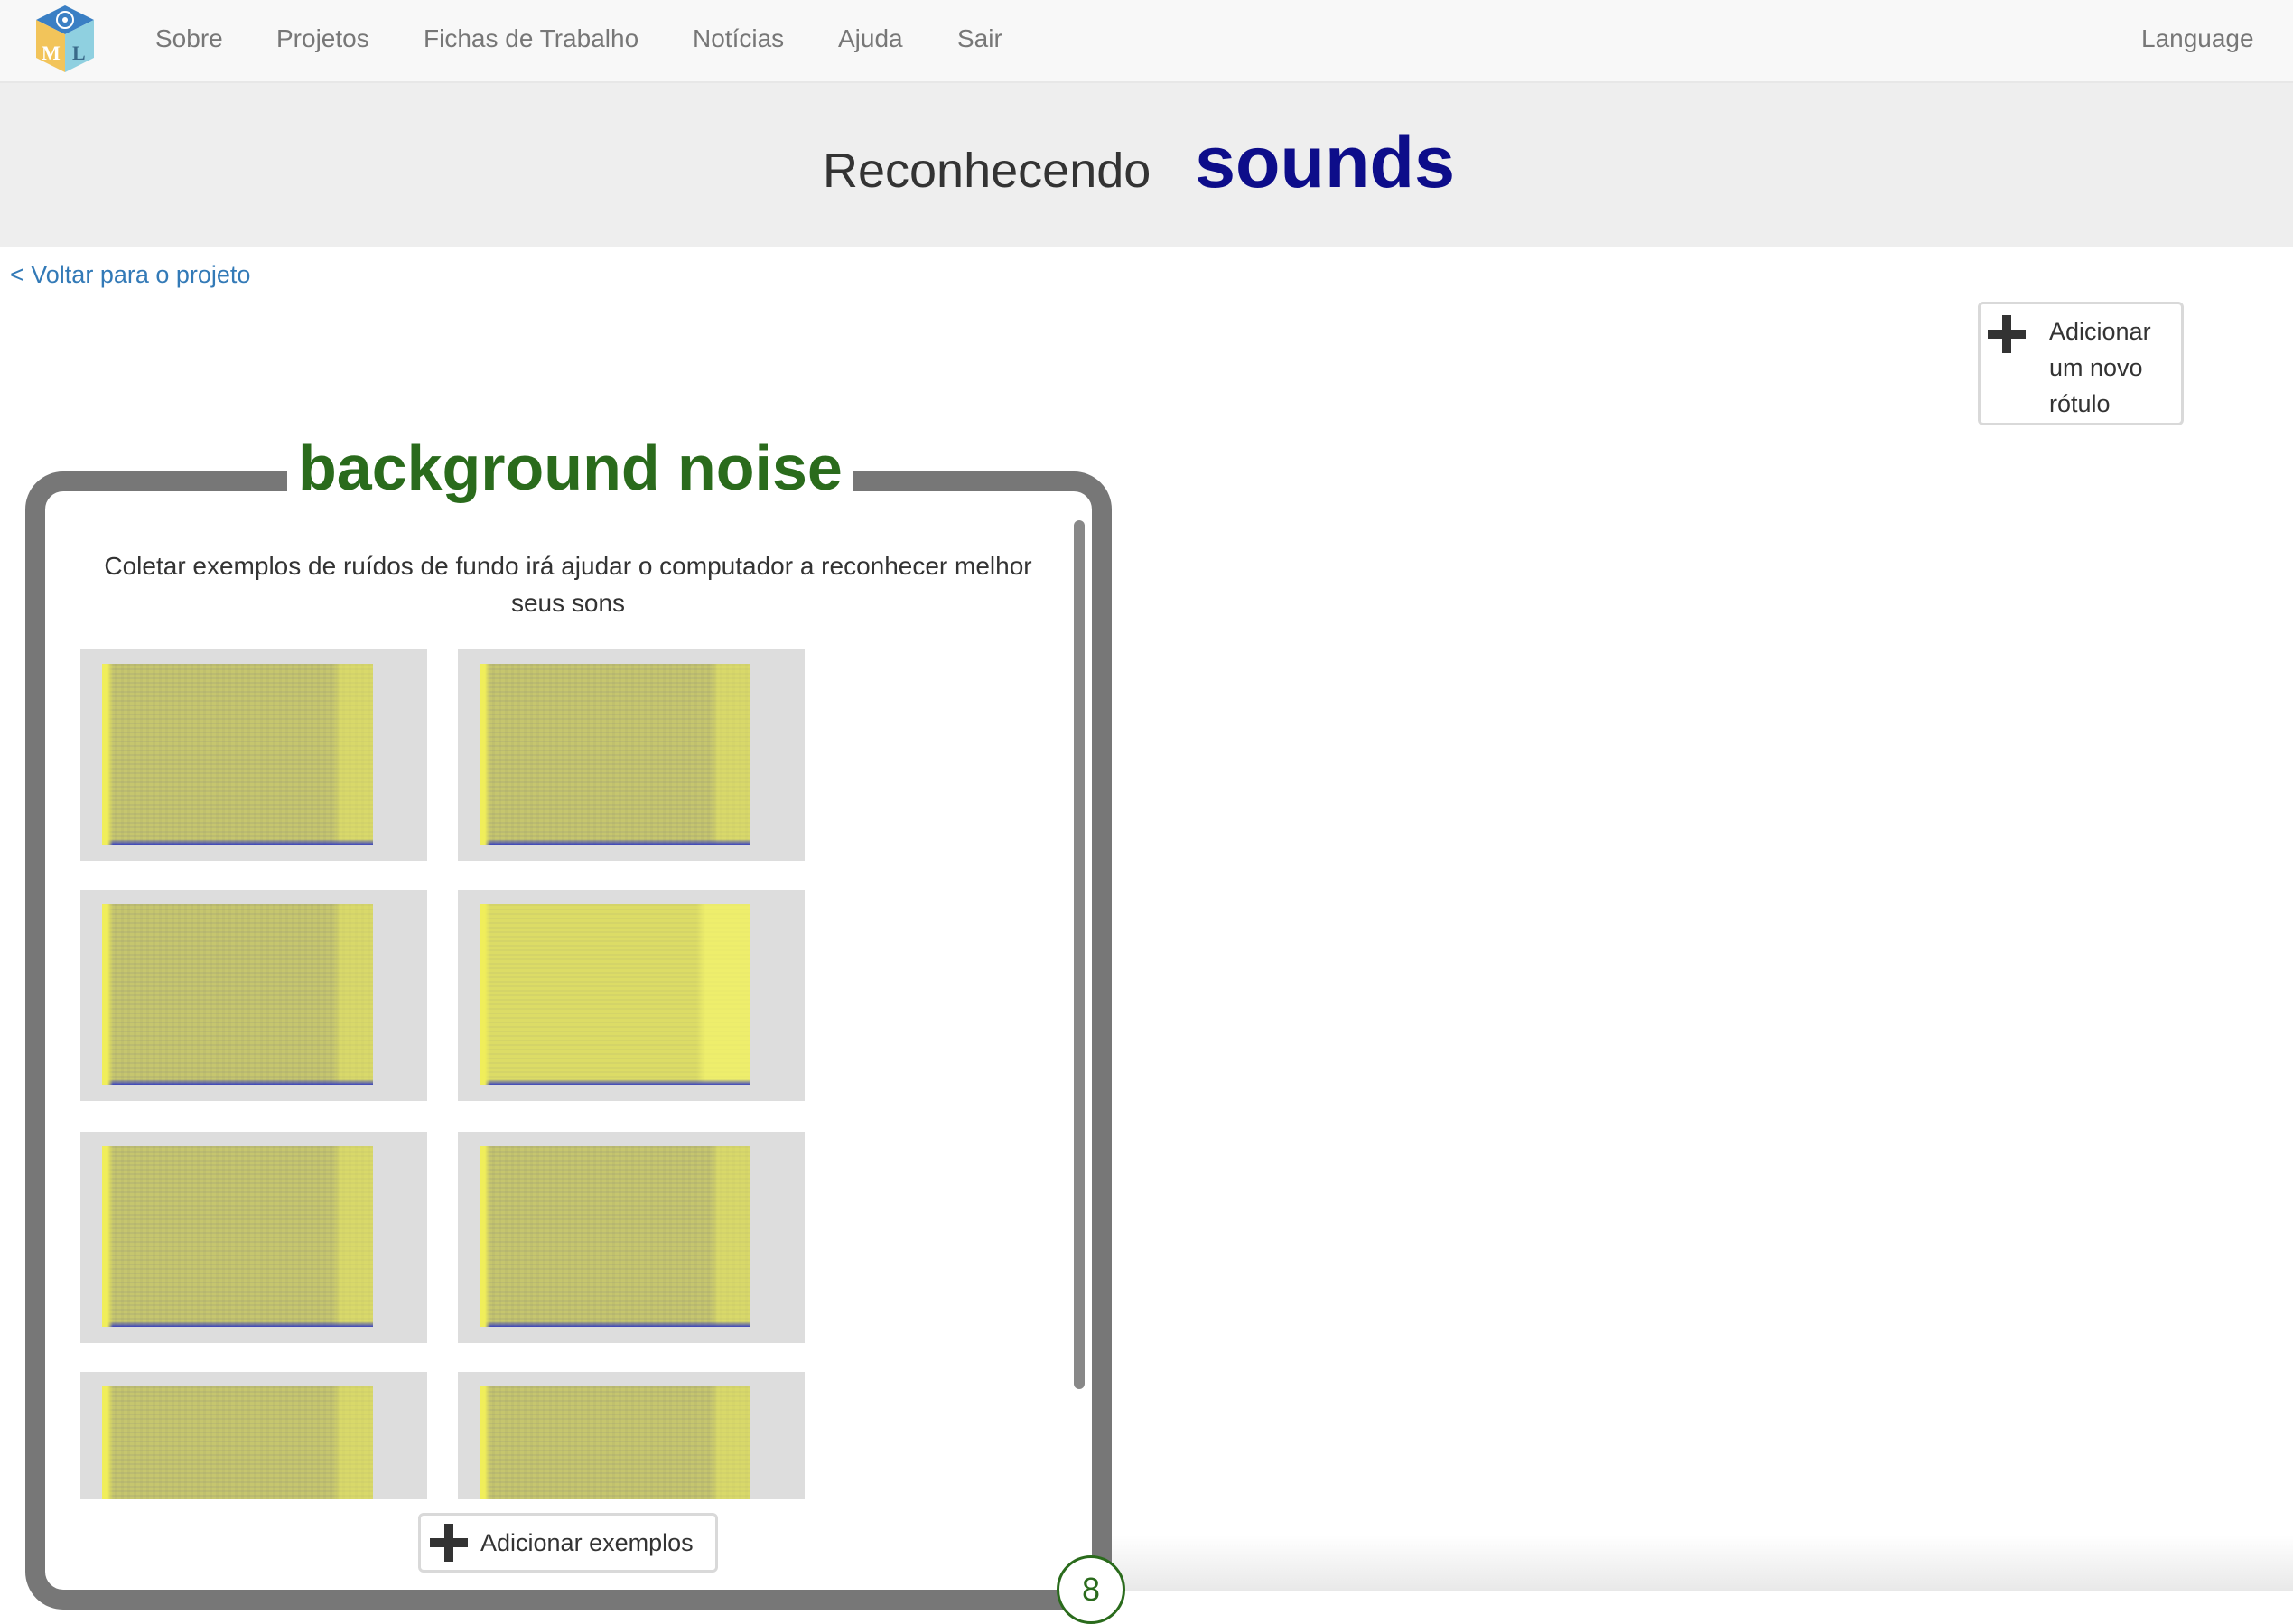  What do you see at coordinates (1326, 162) in the screenshot?
I see `project-name: sounds` at bounding box center [1326, 162].